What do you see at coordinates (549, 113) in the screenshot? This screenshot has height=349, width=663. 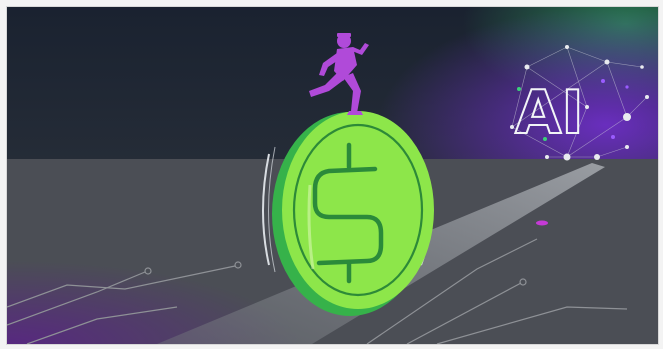 I see `ai-letters: AI` at bounding box center [549, 113].